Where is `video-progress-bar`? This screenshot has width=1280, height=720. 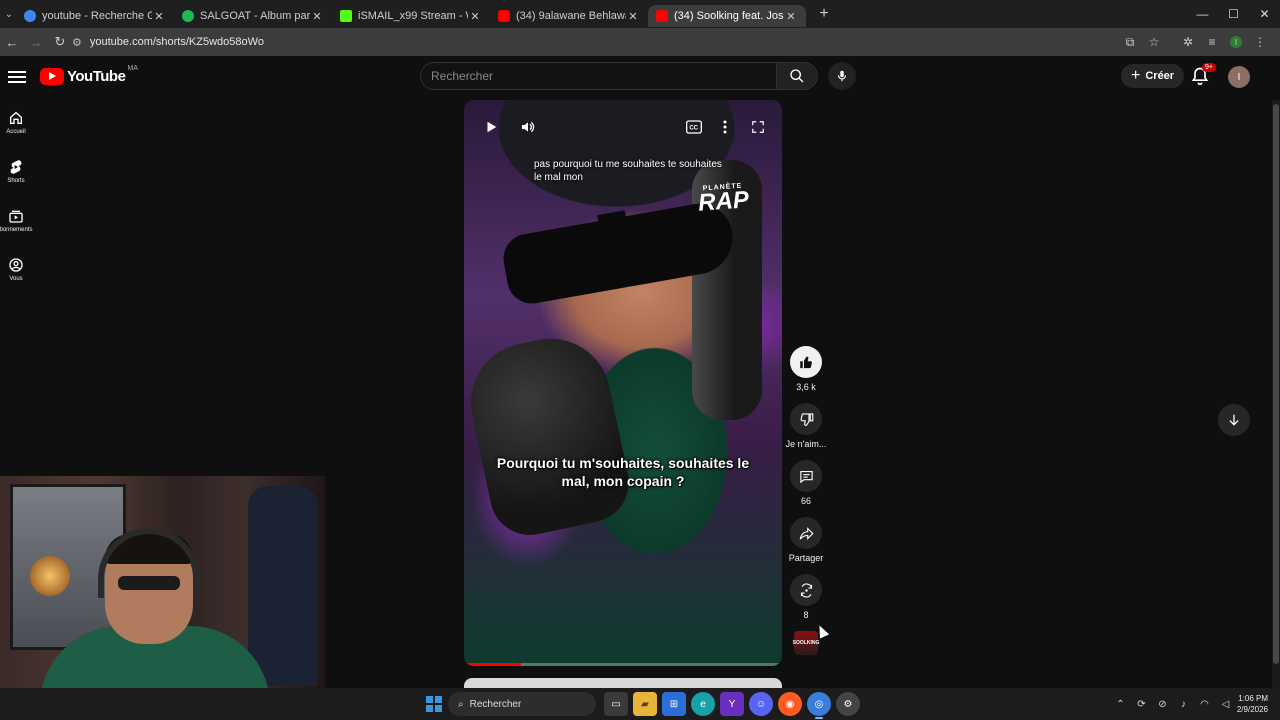 video-progress-bar is located at coordinates (623, 664).